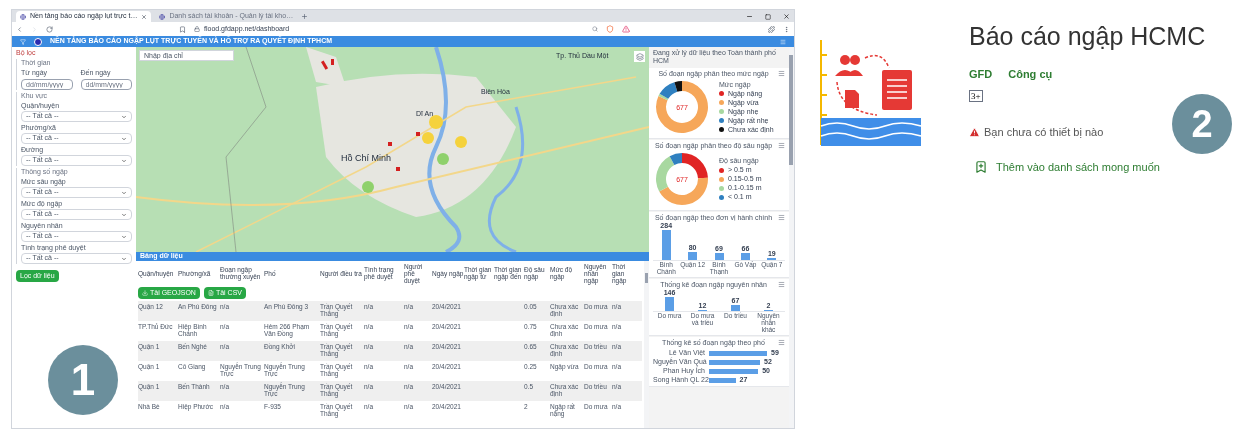 The height and width of the screenshot is (429, 1245). What do you see at coordinates (610, 29) in the screenshot?
I see `shield-icon` at bounding box center [610, 29].